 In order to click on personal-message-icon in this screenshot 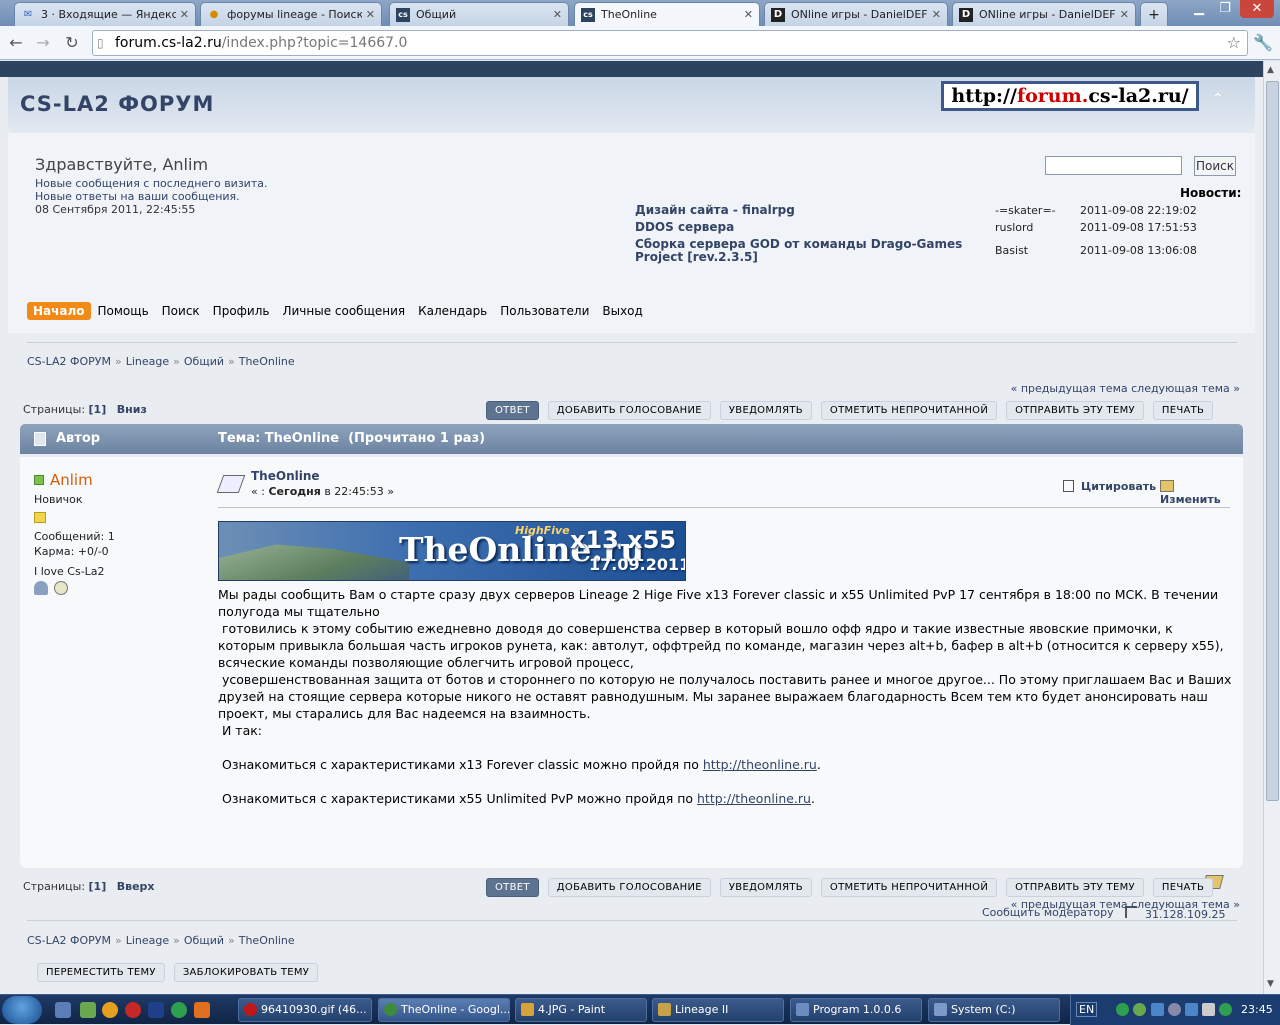, I will do `click(61, 588)`.